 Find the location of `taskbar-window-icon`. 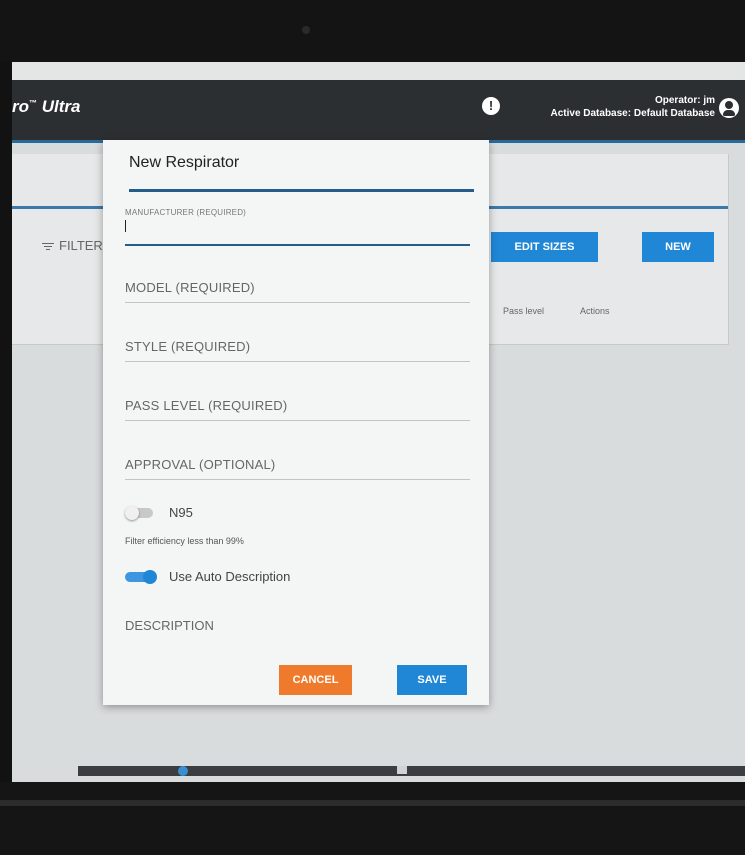

taskbar-window-icon is located at coordinates (402, 770).